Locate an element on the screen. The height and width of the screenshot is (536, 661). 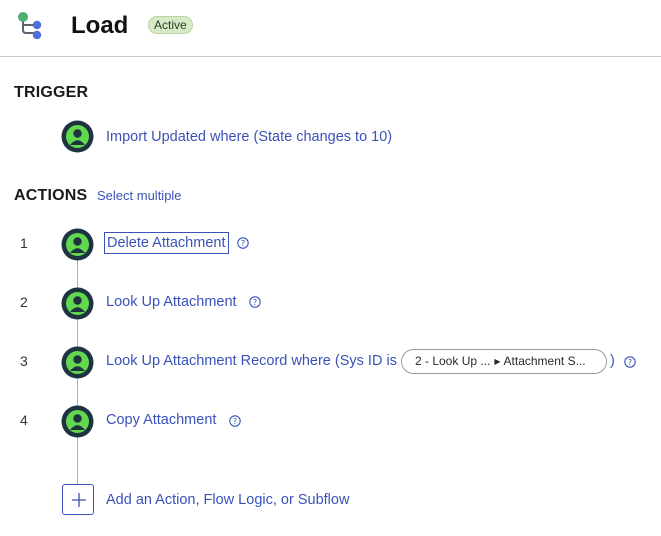
flow-title: Load is located at coordinates (100, 25).